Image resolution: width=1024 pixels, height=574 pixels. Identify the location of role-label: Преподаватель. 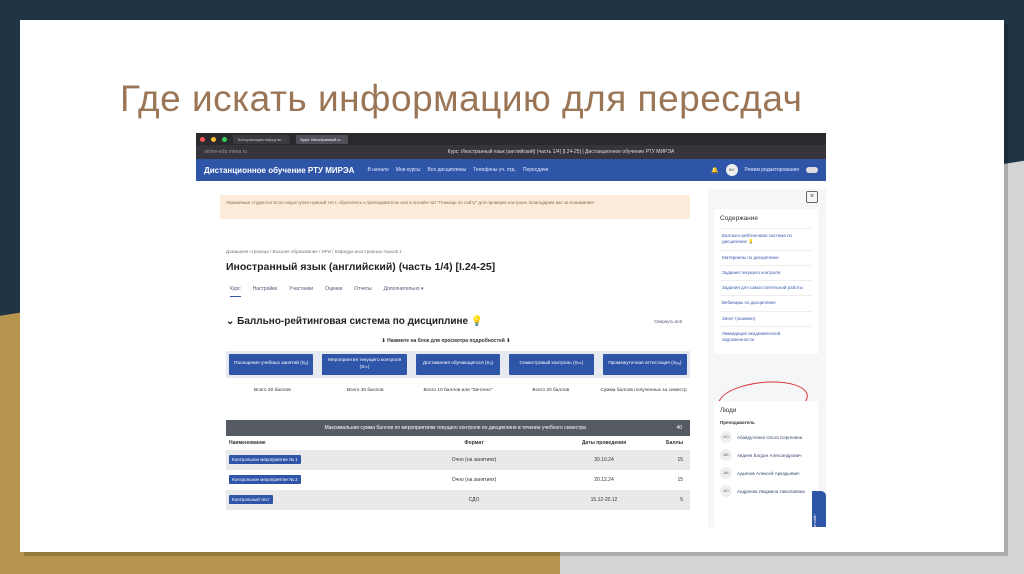
(737, 422).